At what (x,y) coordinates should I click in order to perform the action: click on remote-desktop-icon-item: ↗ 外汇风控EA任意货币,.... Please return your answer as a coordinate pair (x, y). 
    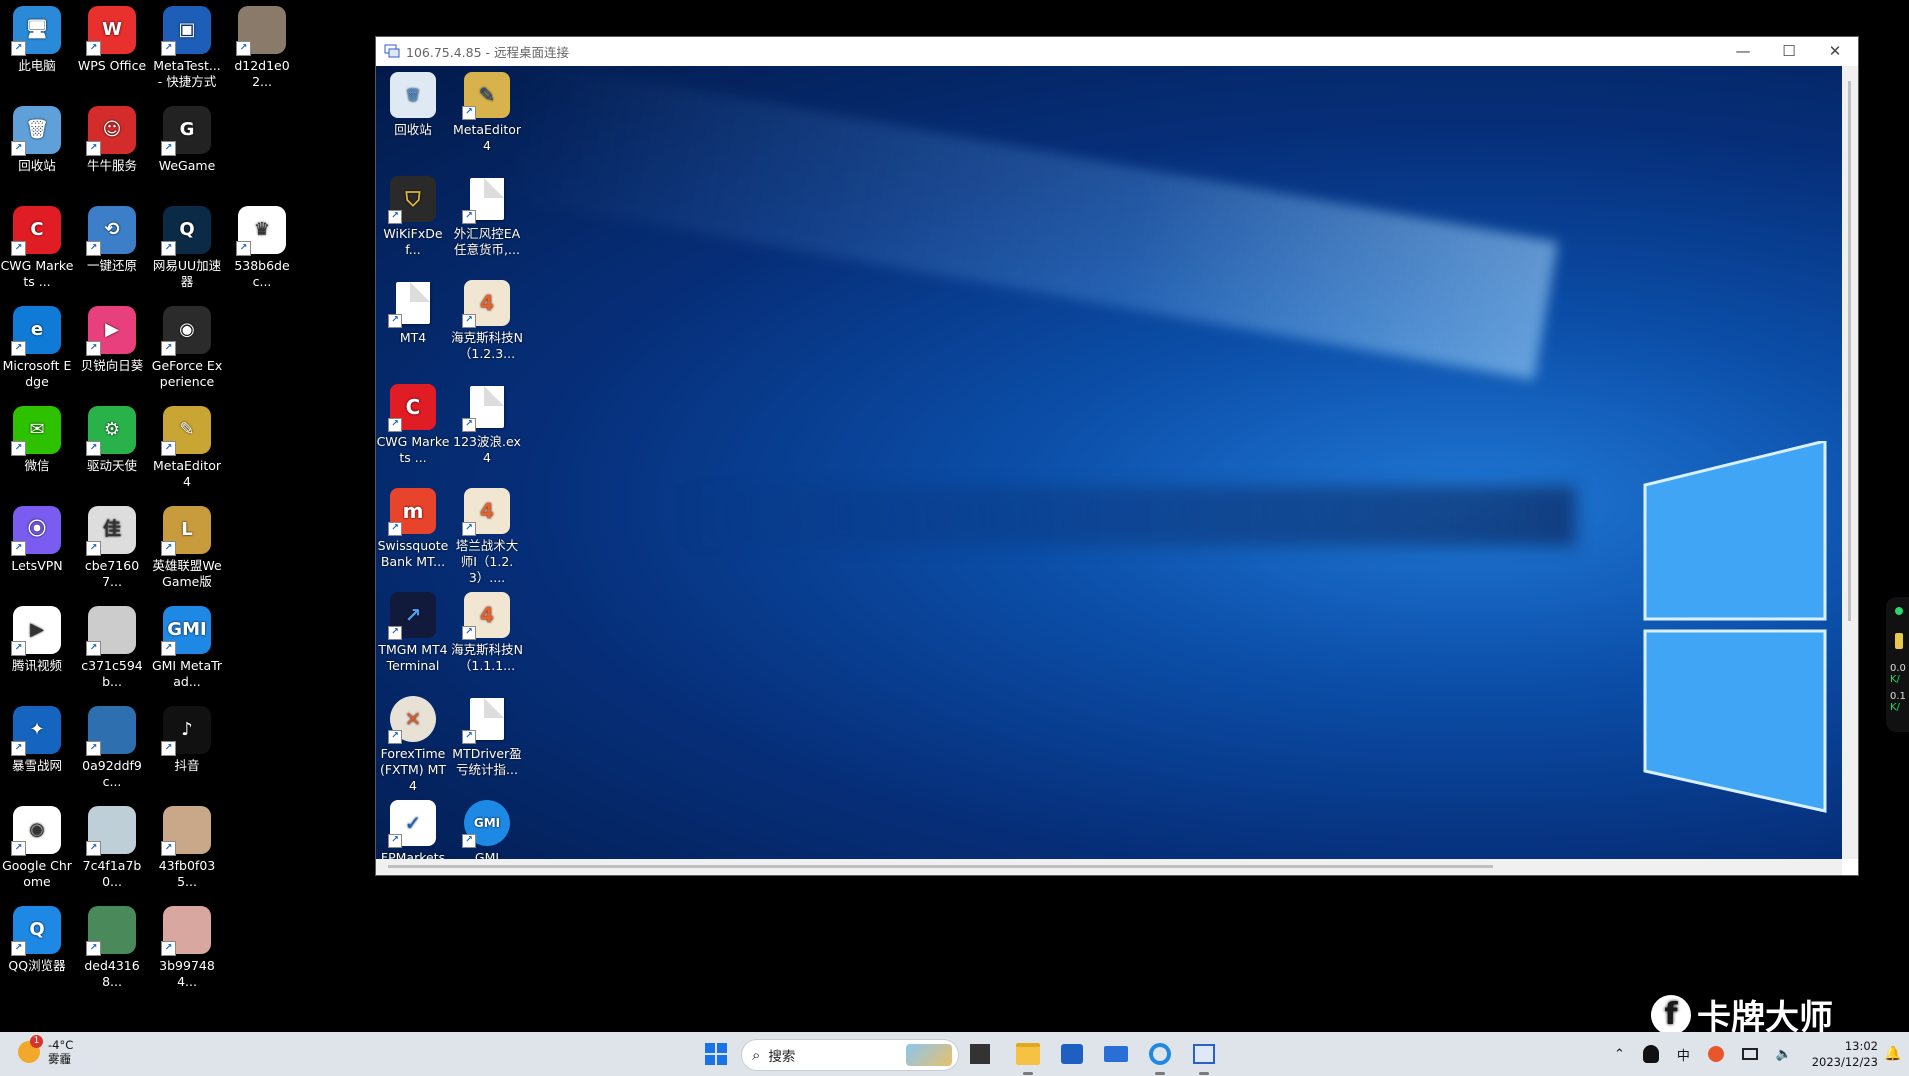
    Looking at the image, I should click on (487, 217).